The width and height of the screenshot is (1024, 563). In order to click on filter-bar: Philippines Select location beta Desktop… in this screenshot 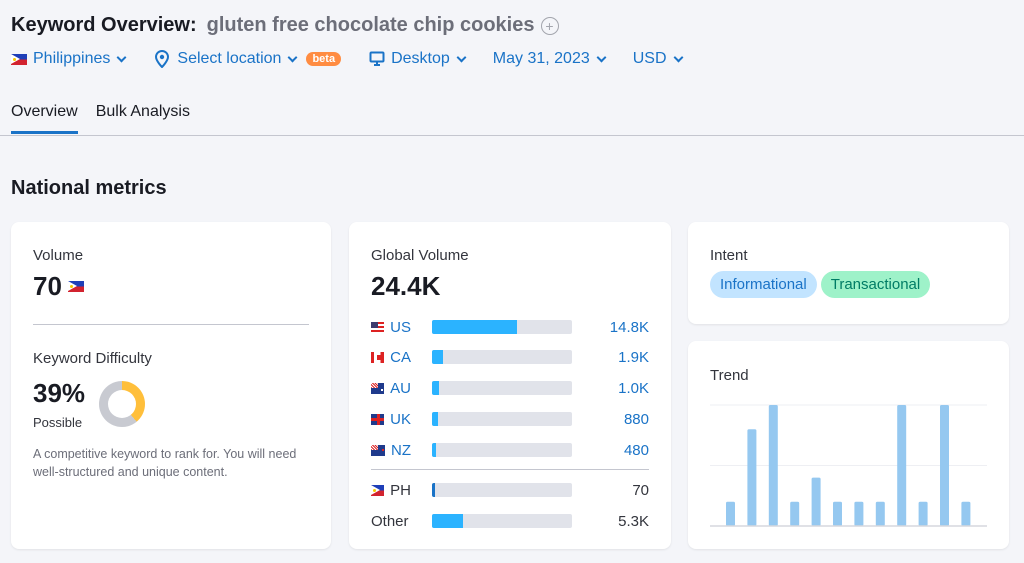, I will do `click(347, 59)`.